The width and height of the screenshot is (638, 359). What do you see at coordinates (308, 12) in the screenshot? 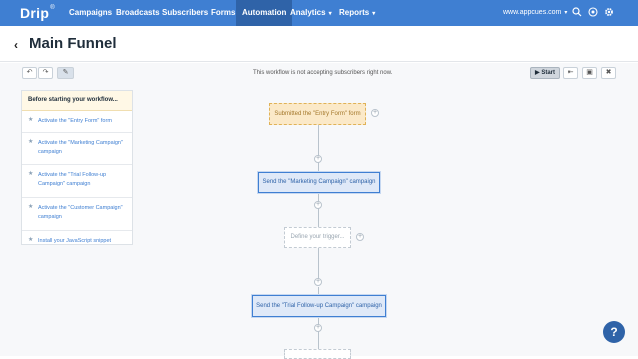
I see `nav-analytics-label: Analytics` at bounding box center [308, 12].